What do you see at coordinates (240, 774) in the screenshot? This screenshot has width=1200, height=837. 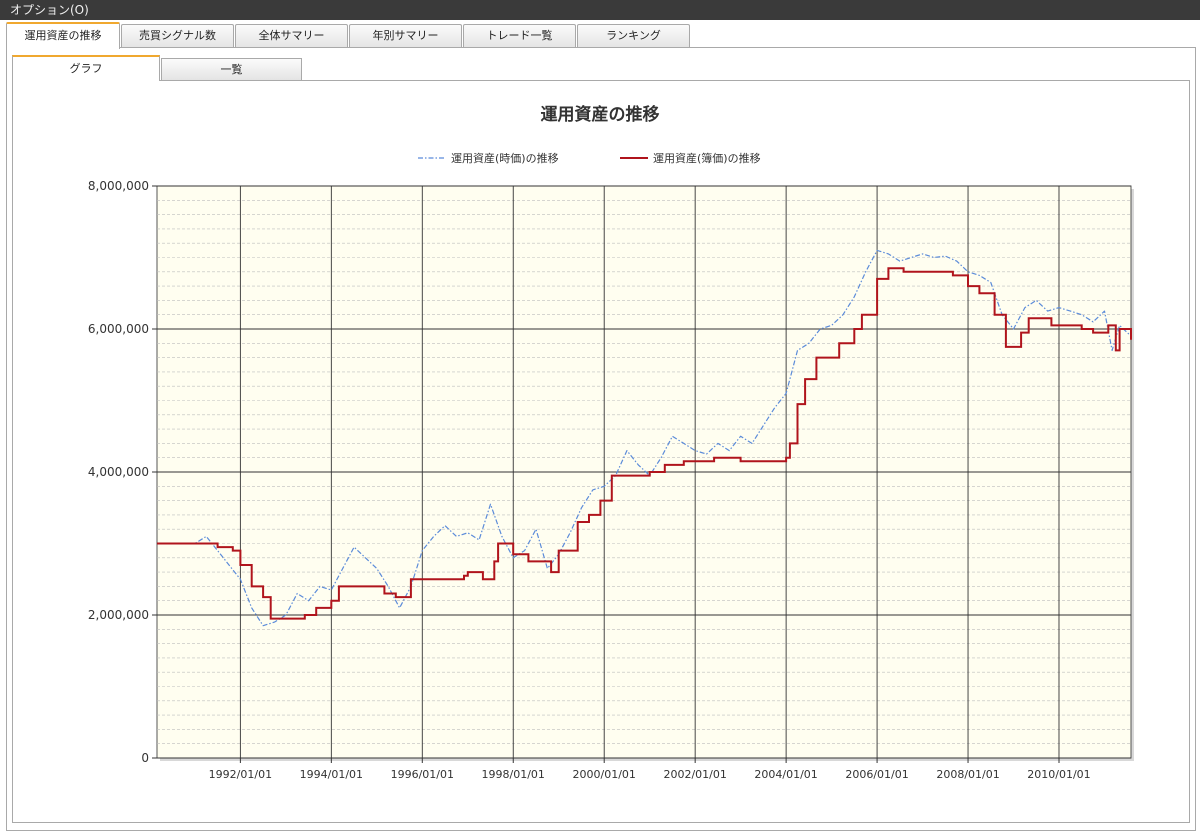 I see `x-tick-label: 1992/01/01` at bounding box center [240, 774].